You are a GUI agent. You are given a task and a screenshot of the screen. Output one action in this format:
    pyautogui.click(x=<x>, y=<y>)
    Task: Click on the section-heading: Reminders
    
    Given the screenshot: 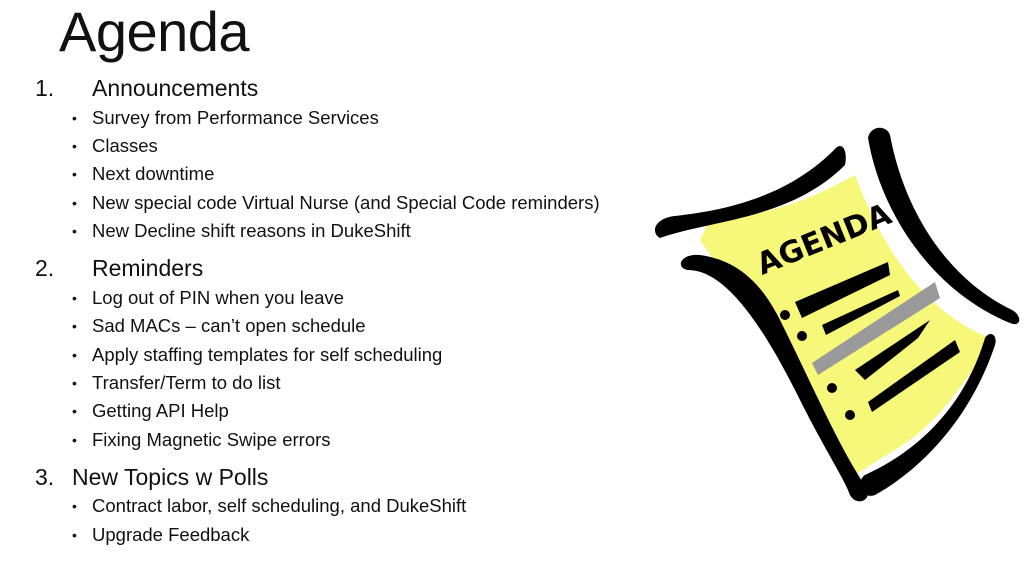 What is the action you would take?
    pyautogui.click(x=148, y=268)
    